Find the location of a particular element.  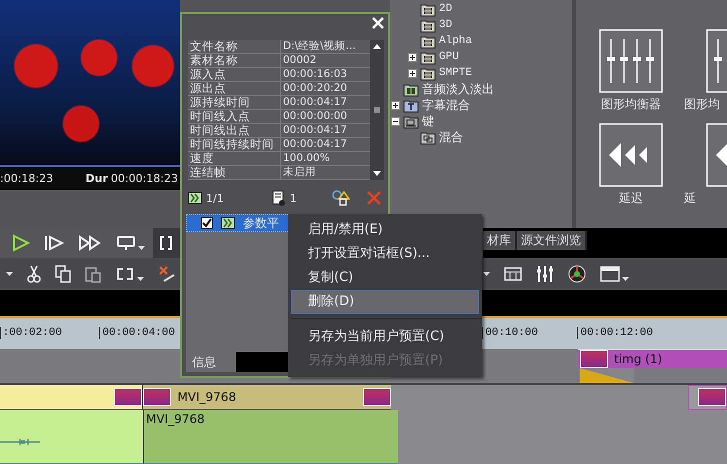

property-name: 素材名称 is located at coordinates (214, 60).